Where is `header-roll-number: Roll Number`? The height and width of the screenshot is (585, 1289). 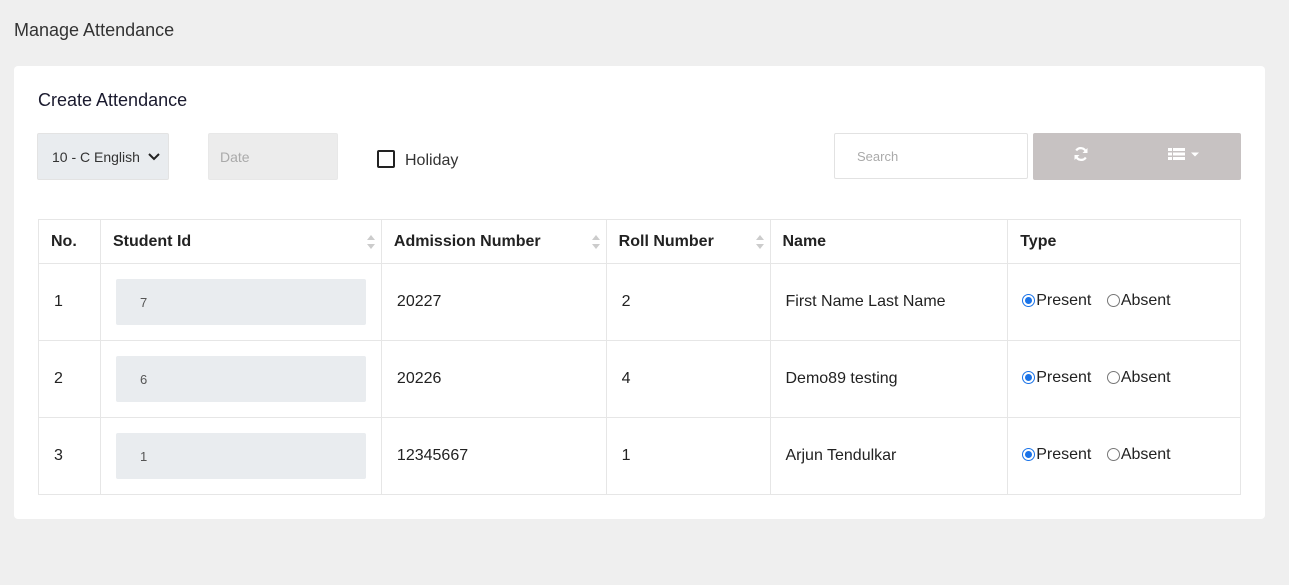 header-roll-number: Roll Number is located at coordinates (688, 241).